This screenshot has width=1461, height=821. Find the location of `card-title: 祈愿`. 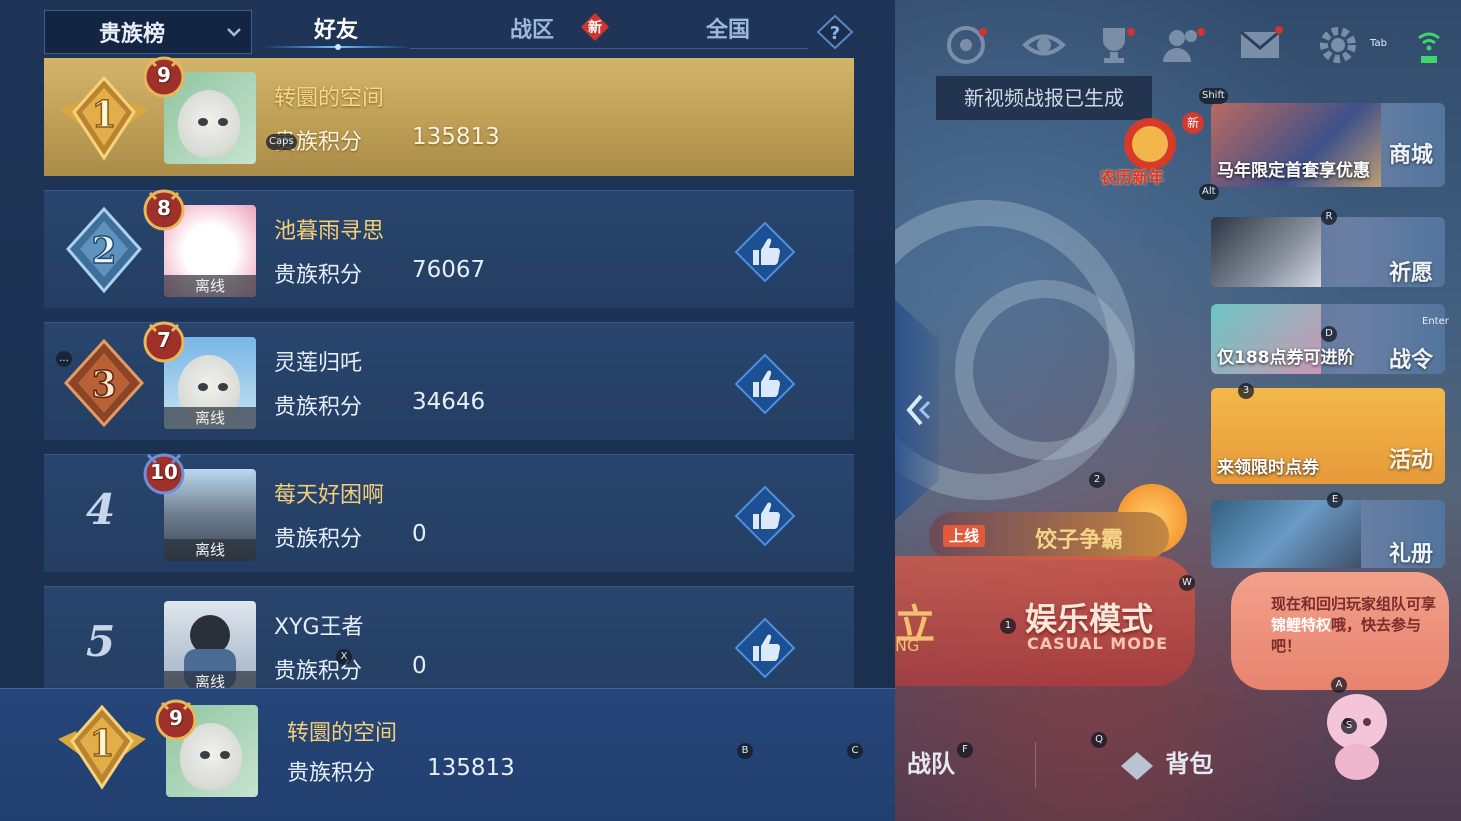

card-title: 祈愿 is located at coordinates (1410, 273).